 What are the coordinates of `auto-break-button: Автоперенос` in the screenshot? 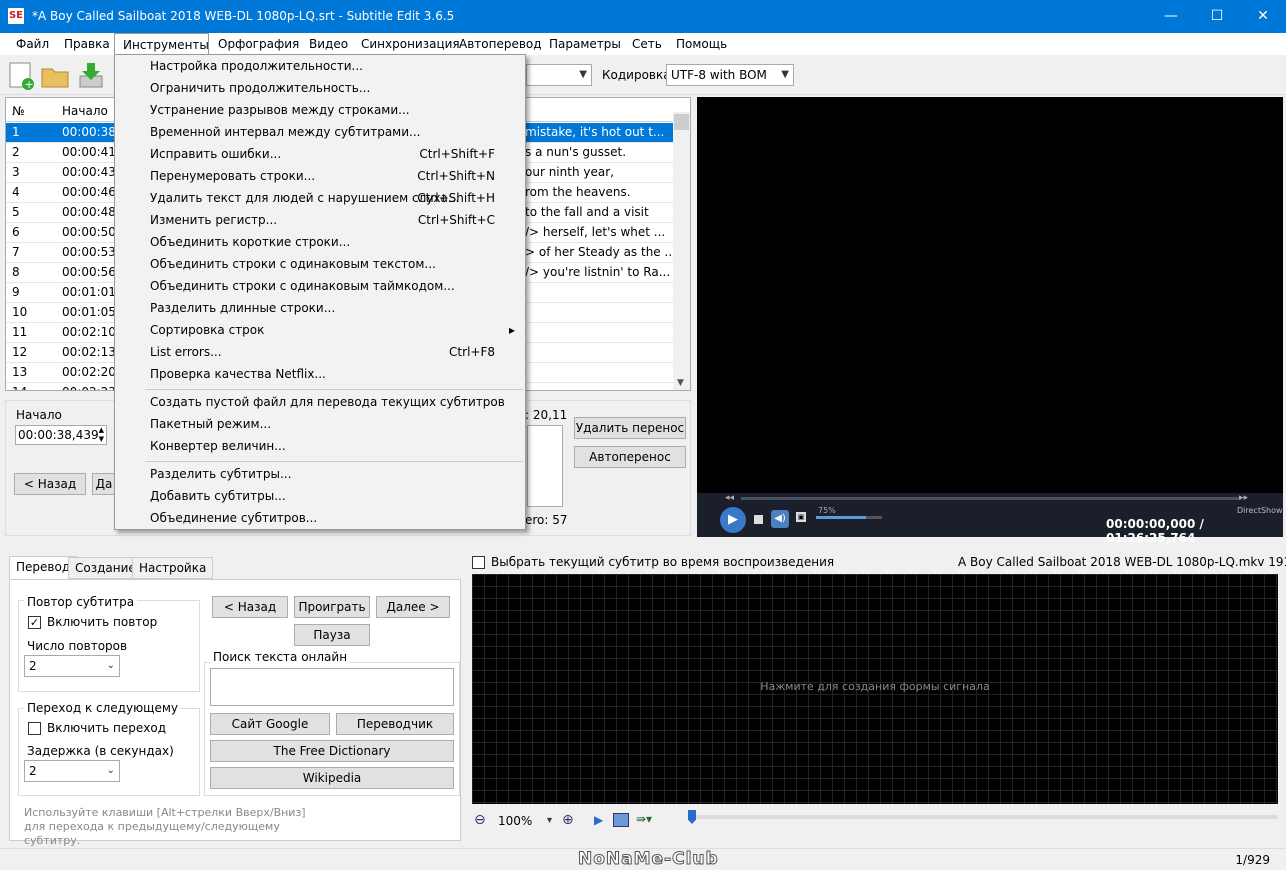 It's located at (630, 457).